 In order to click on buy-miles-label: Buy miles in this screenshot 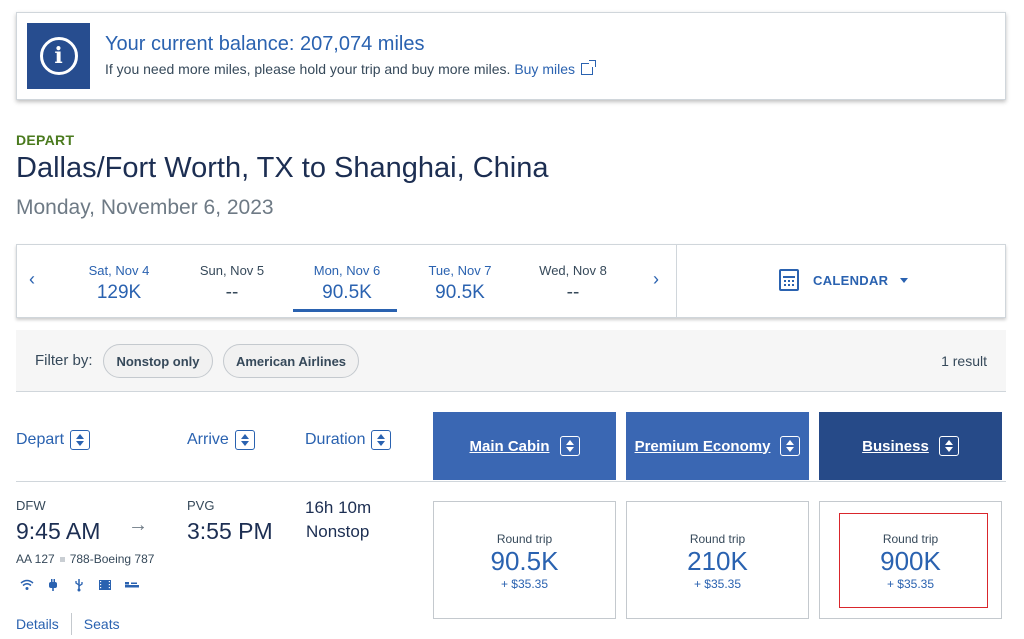, I will do `click(544, 69)`.